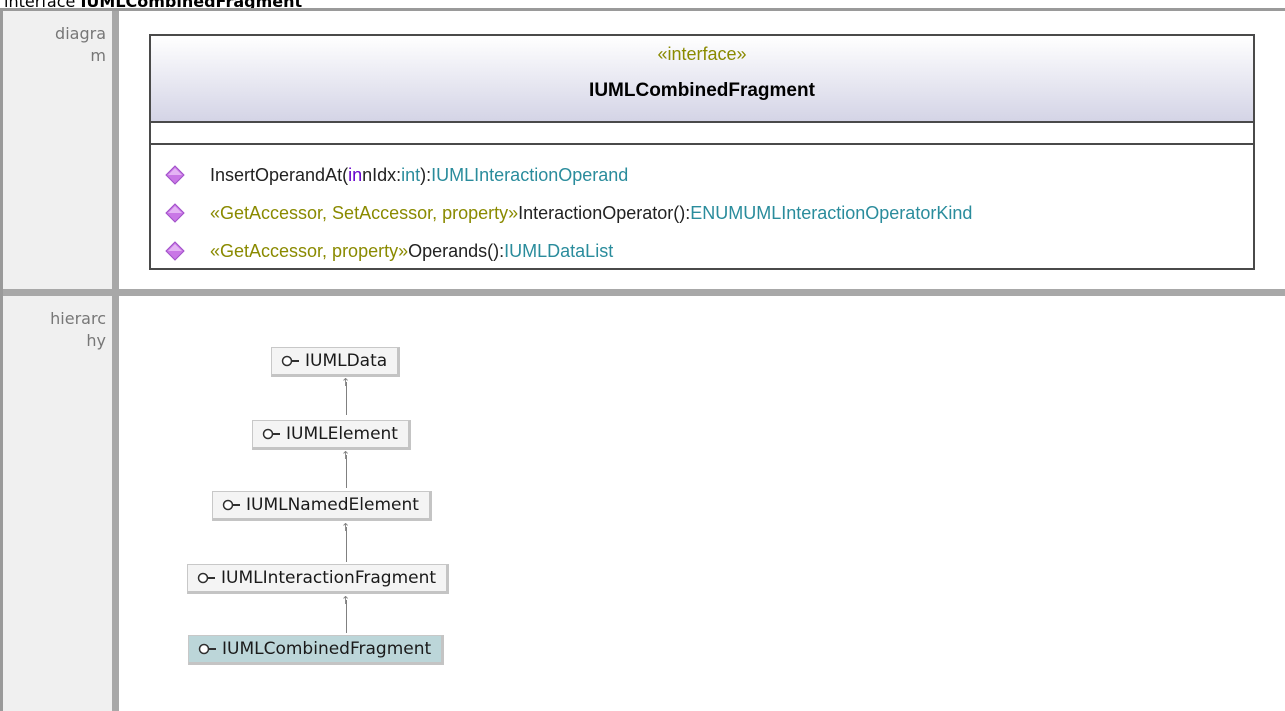  I want to click on hierarchy-node-label: IUMLNamedElement, so click(332, 505).